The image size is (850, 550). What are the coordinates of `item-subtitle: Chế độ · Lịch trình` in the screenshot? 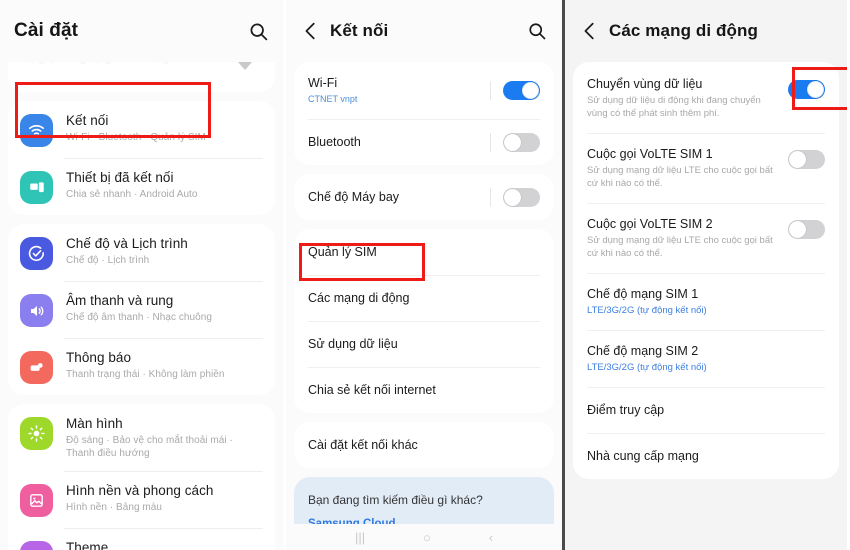 It's located at (108, 260).